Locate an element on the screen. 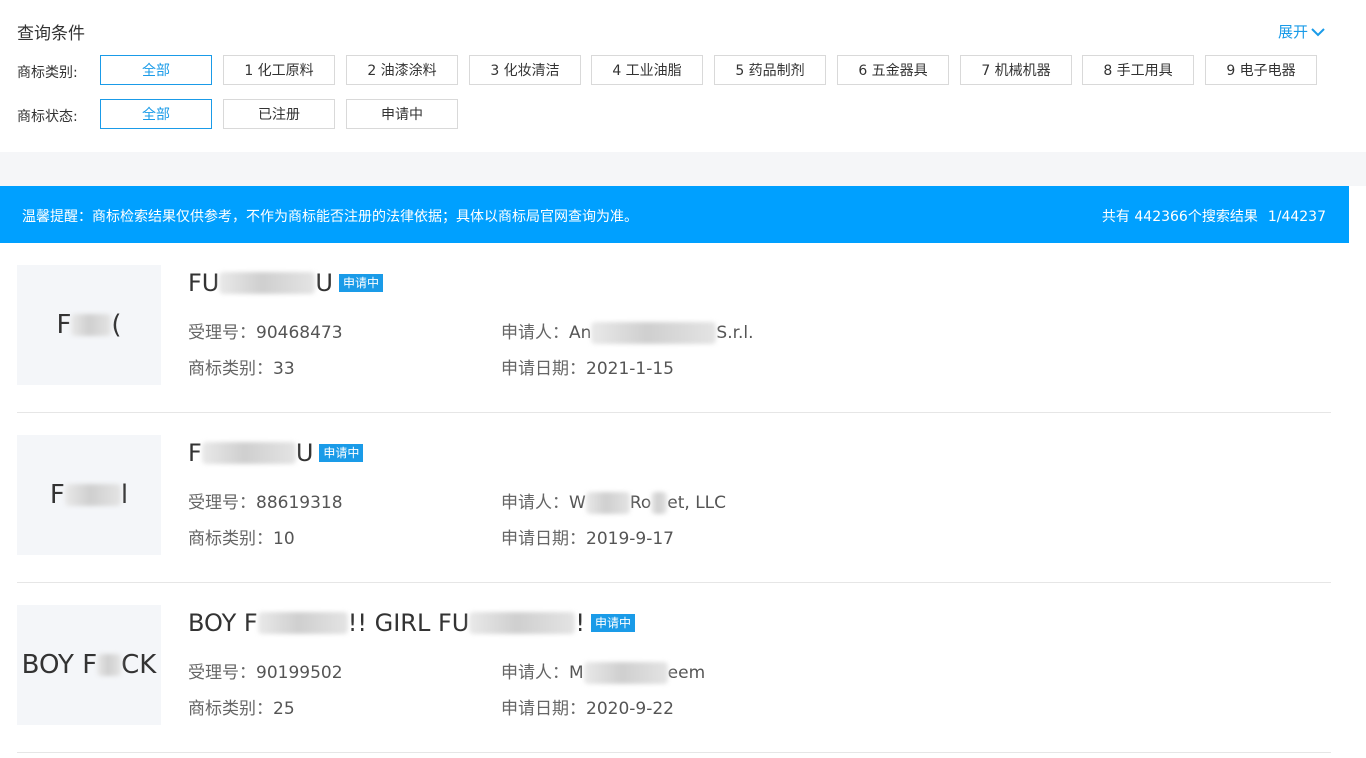 Image resolution: width=1366 pixels, height=758 pixels. status-chip-registered: 已注册 is located at coordinates (279, 114).